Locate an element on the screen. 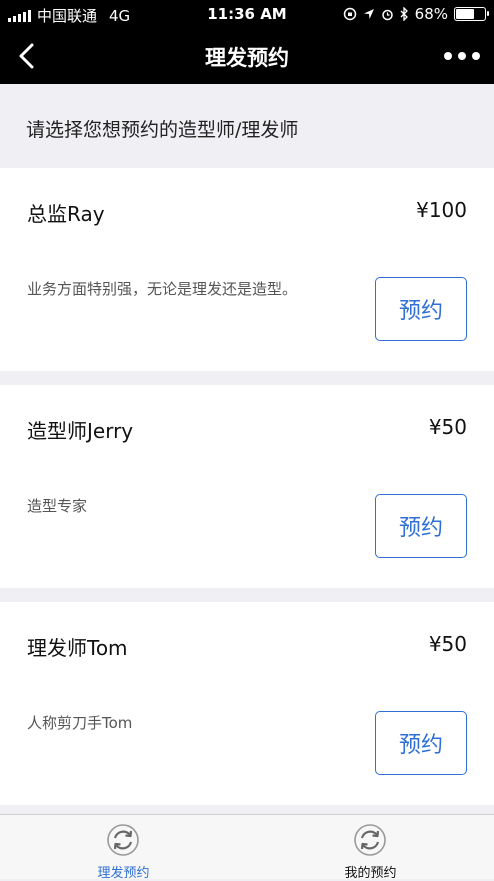 This screenshot has width=494, height=881. battery-percent: 68% is located at coordinates (431, 14).